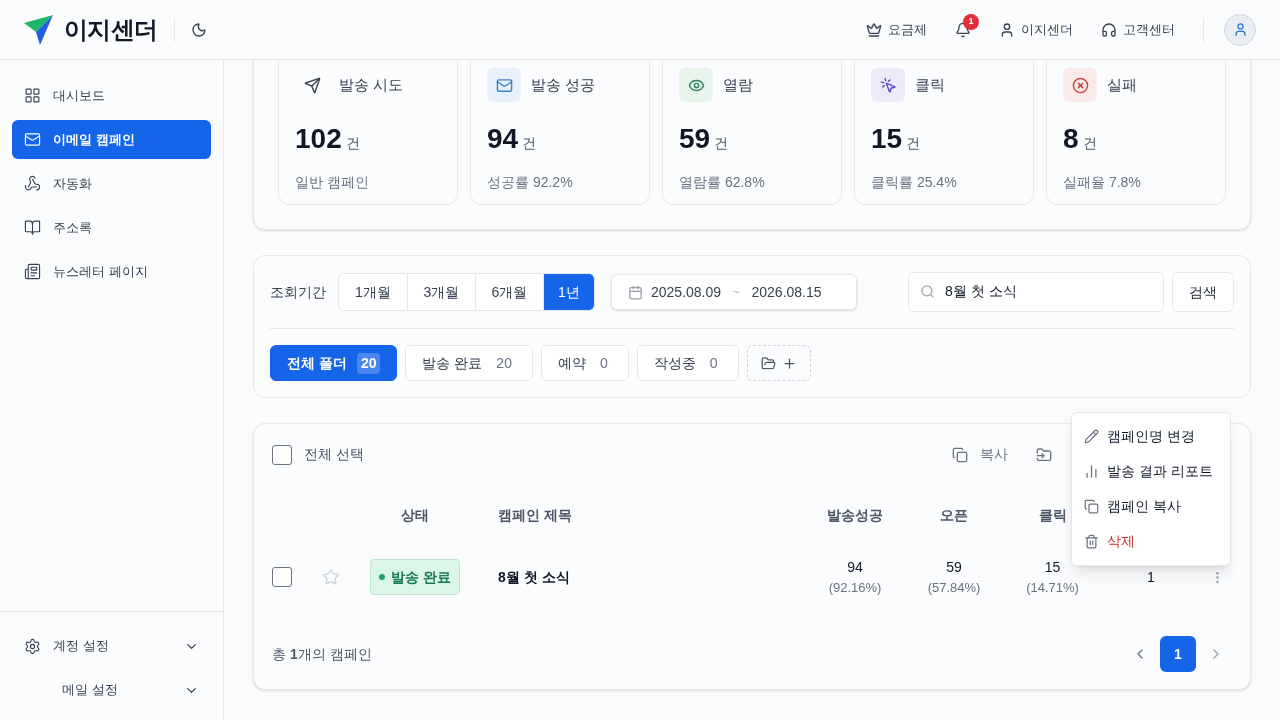  What do you see at coordinates (1109, 29) in the screenshot?
I see `headset-icon` at bounding box center [1109, 29].